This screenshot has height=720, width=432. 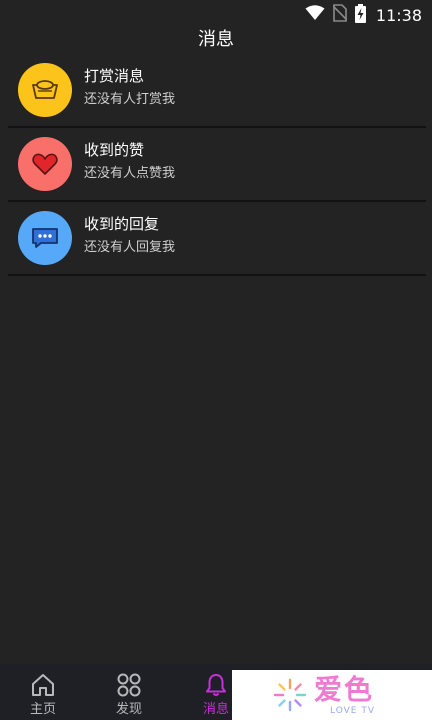 I want to click on status-bar: 11:38, so click(x=216, y=15).